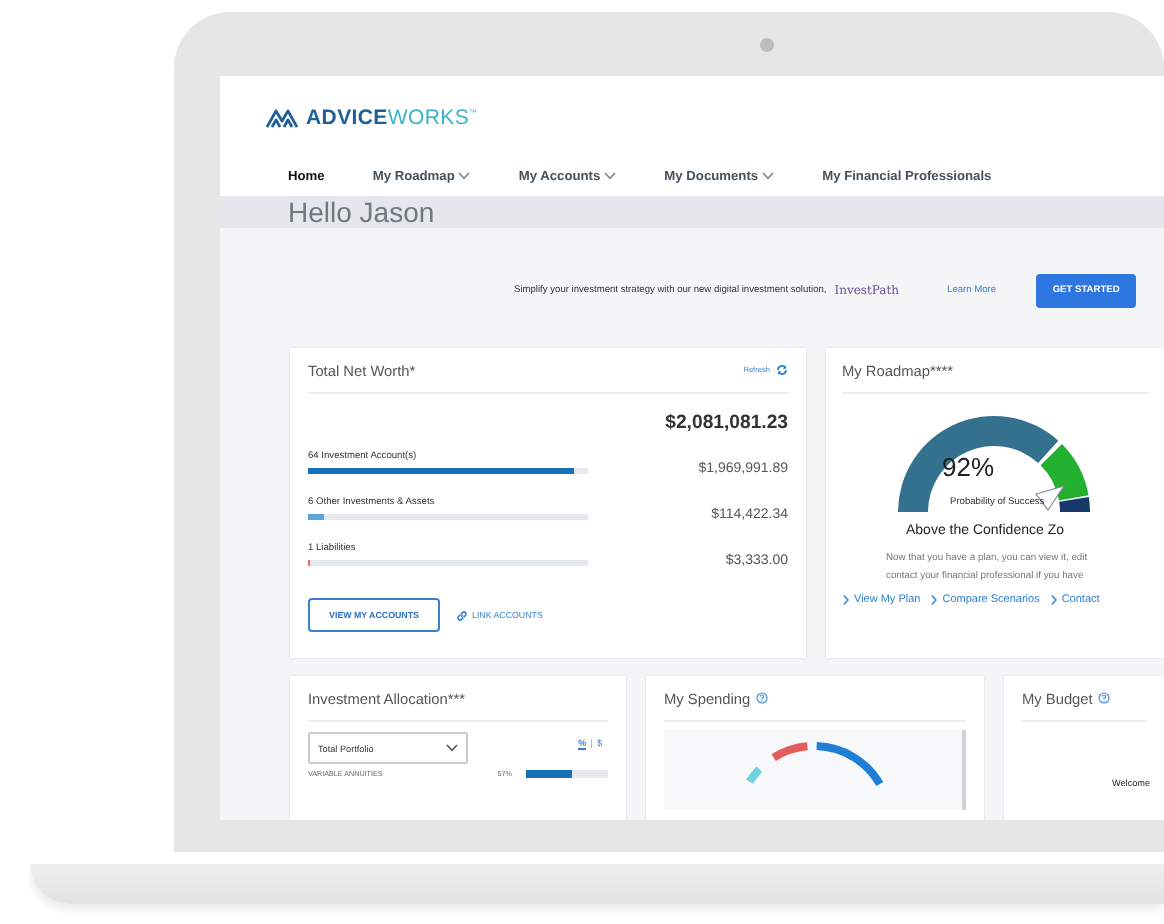 The image size is (1164, 924). What do you see at coordinates (361, 212) in the screenshot?
I see `greeting-text: Hello Jason` at bounding box center [361, 212].